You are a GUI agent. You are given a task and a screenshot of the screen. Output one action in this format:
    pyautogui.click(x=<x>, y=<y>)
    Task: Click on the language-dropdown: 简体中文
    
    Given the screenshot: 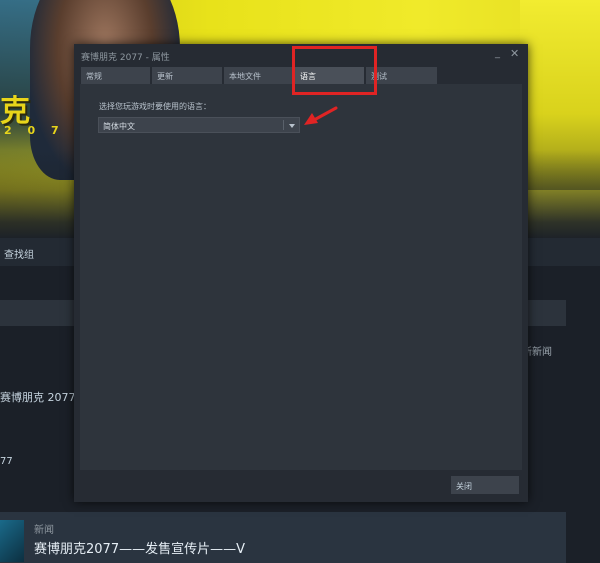 What is the action you would take?
    pyautogui.click(x=199, y=125)
    